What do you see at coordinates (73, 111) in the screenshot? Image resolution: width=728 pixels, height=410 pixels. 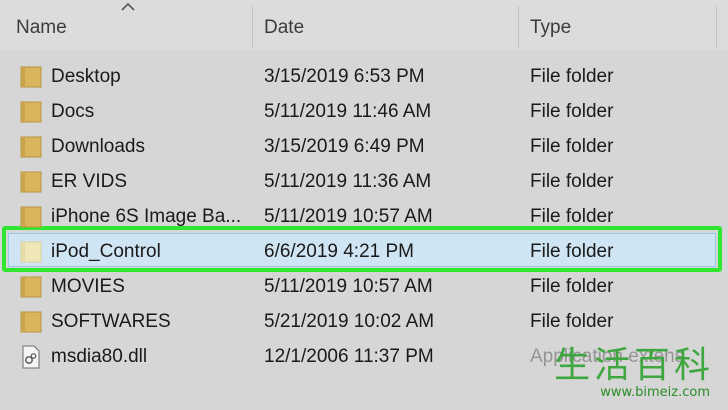 I see `file-name: Docs` at bounding box center [73, 111].